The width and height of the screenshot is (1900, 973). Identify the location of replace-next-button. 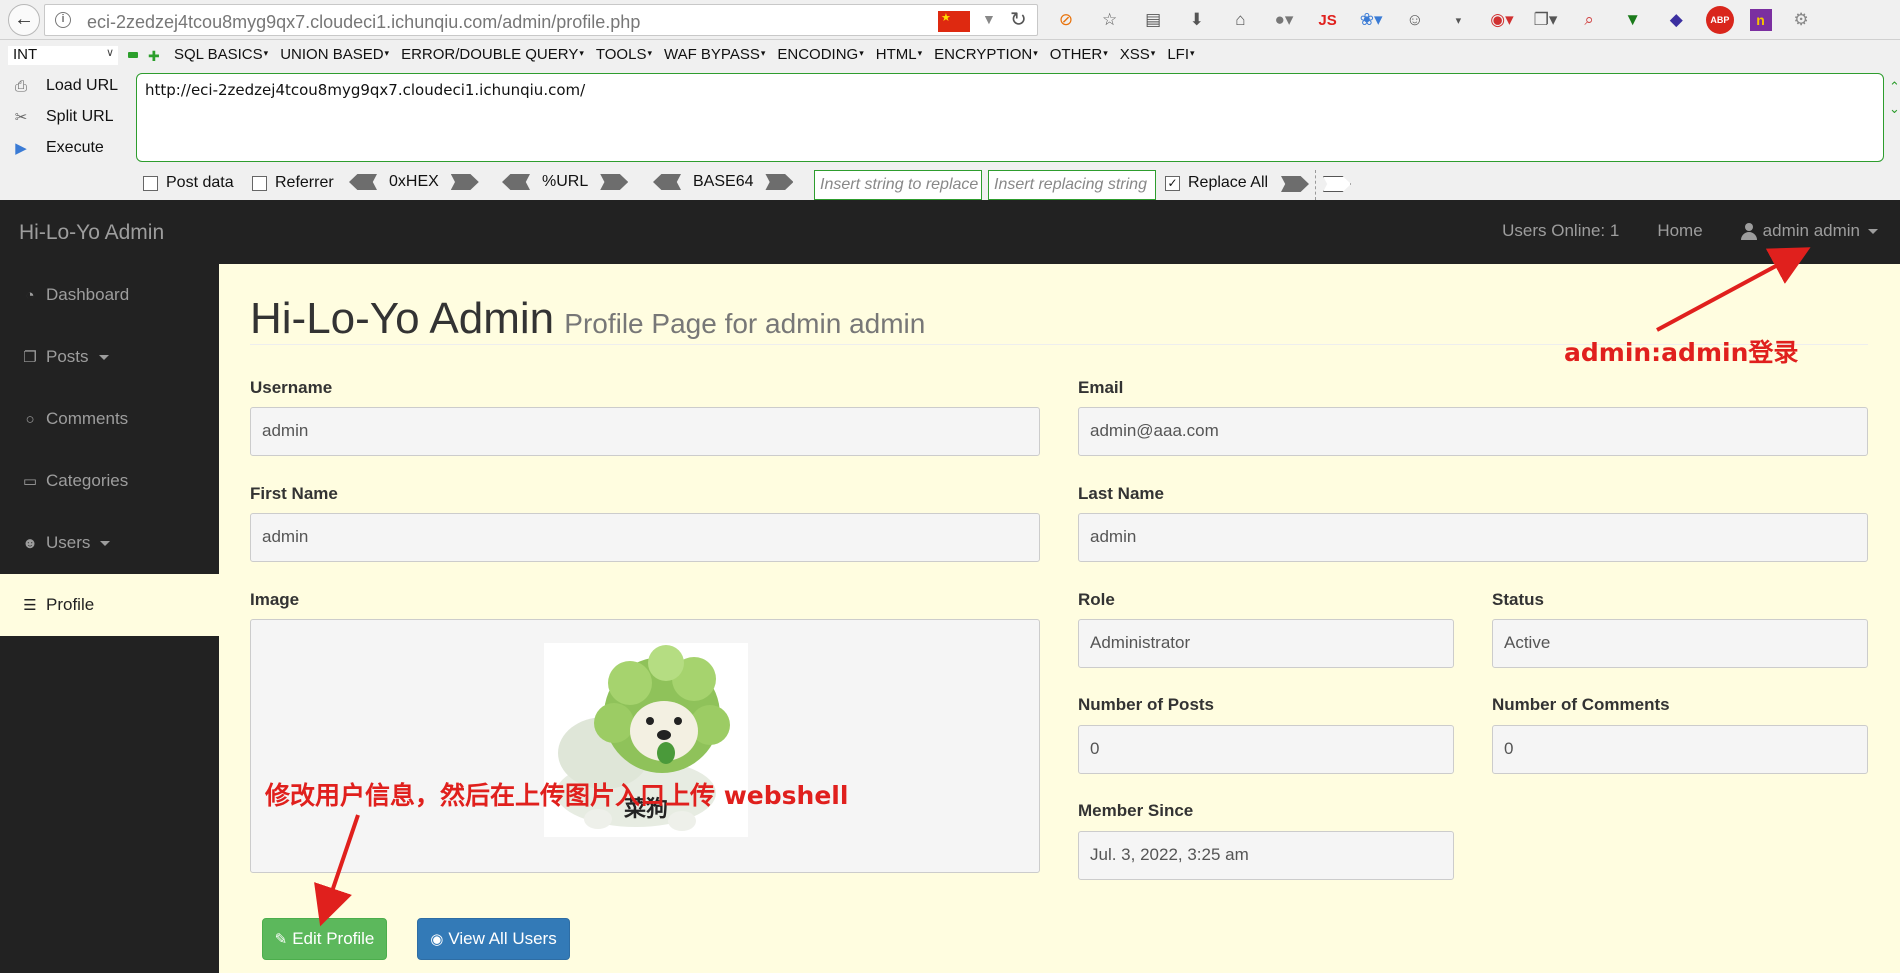
(1337, 184).